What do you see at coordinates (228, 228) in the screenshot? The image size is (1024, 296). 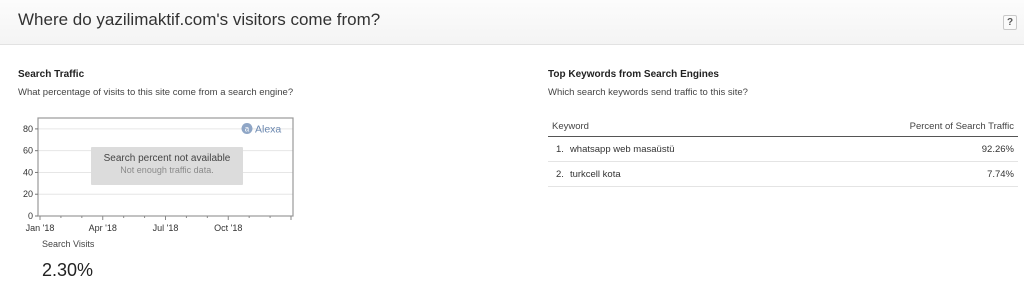 I see `x-tick-label: Oct '18` at bounding box center [228, 228].